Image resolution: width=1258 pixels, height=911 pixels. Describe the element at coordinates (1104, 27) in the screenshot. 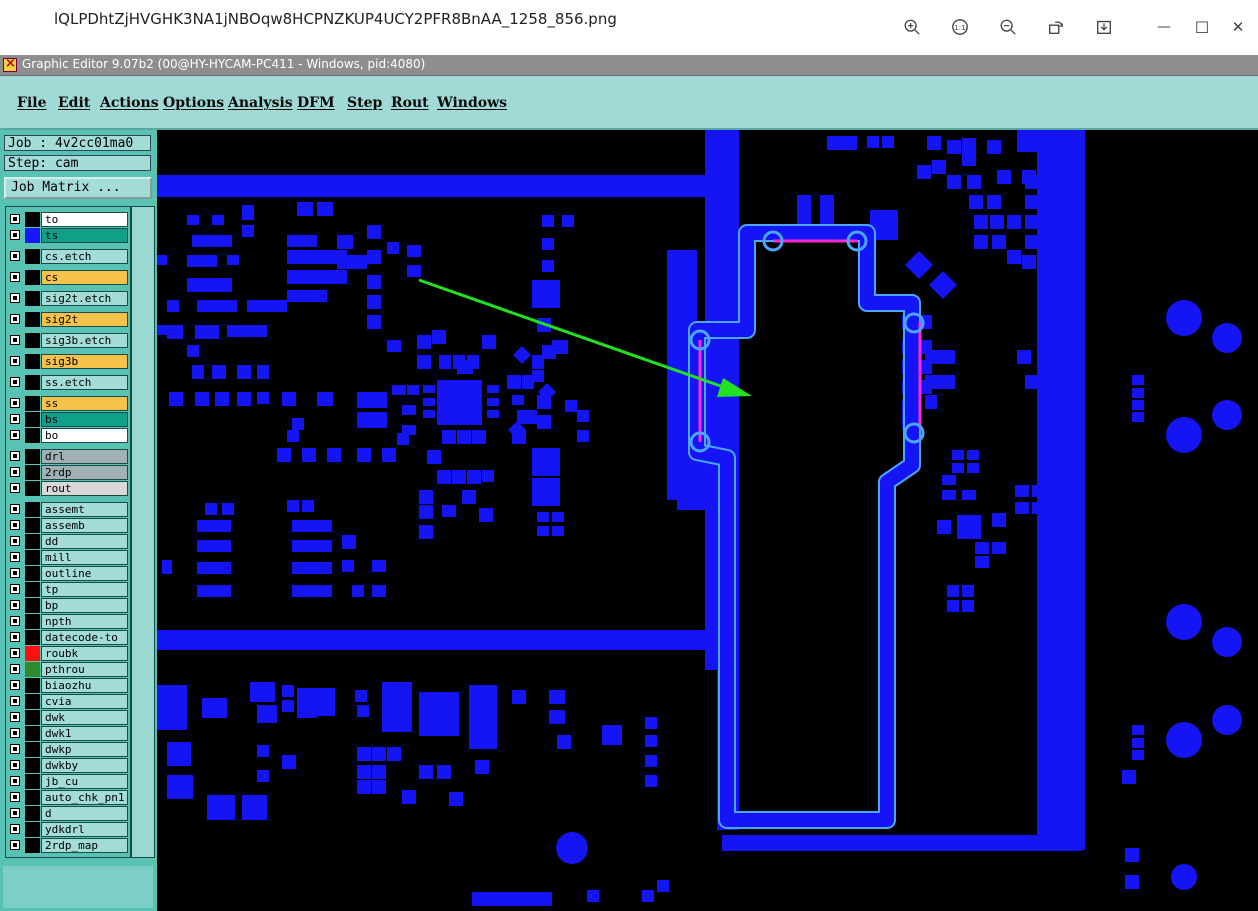

I see `download-icon` at that location.